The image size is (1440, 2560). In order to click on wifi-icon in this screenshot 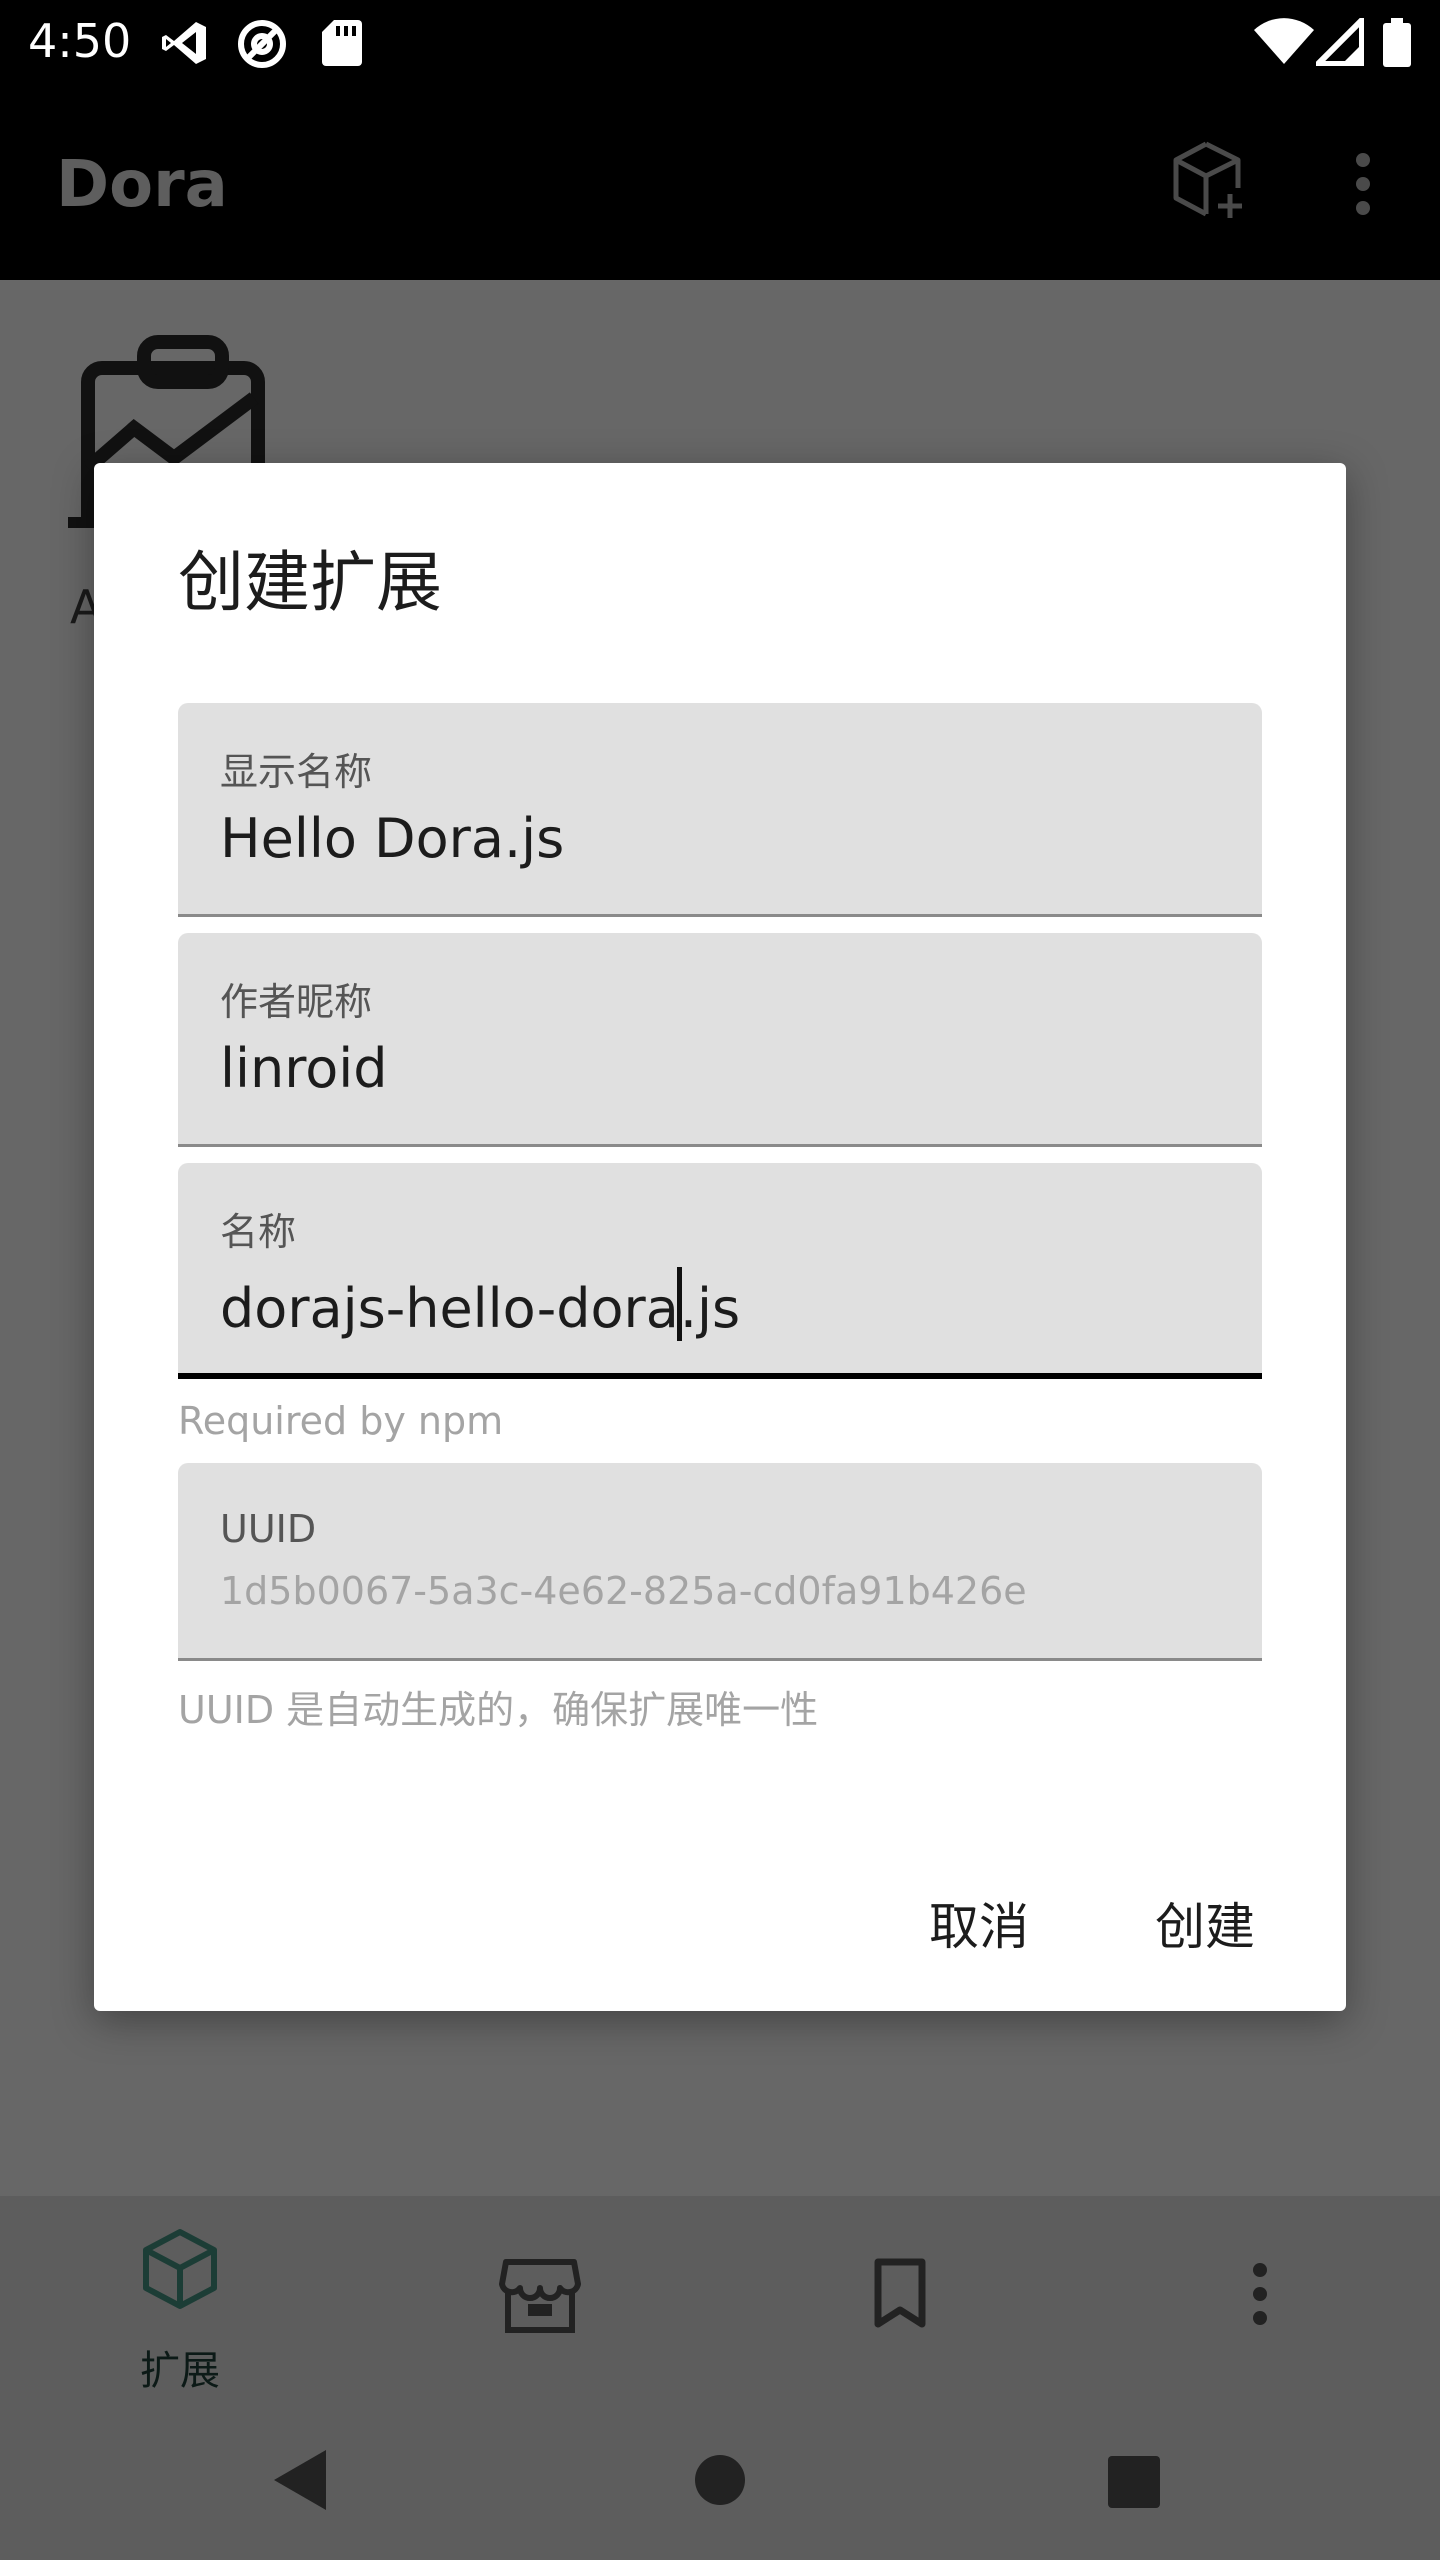, I will do `click(1284, 44)`.